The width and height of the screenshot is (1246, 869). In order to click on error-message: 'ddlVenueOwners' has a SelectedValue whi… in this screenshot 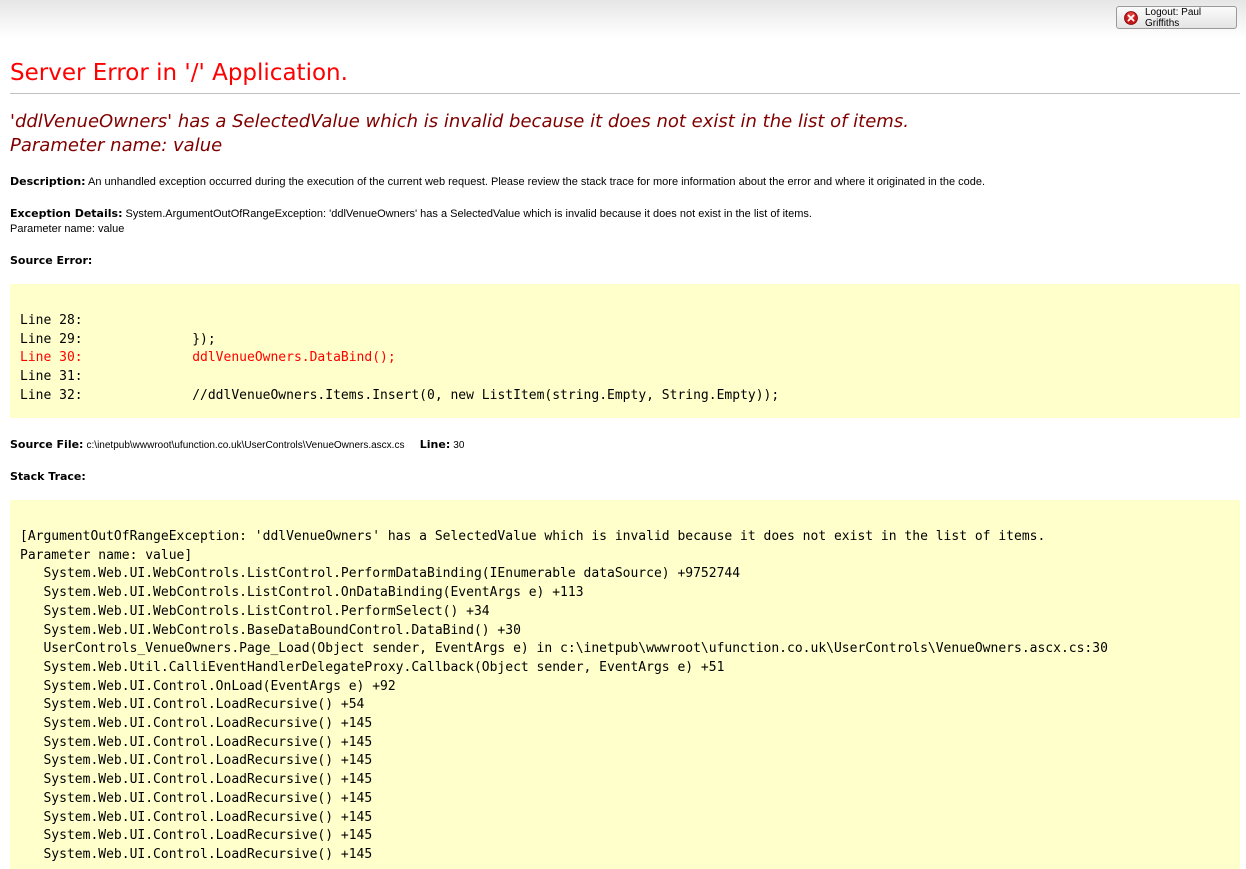, I will do `click(625, 134)`.